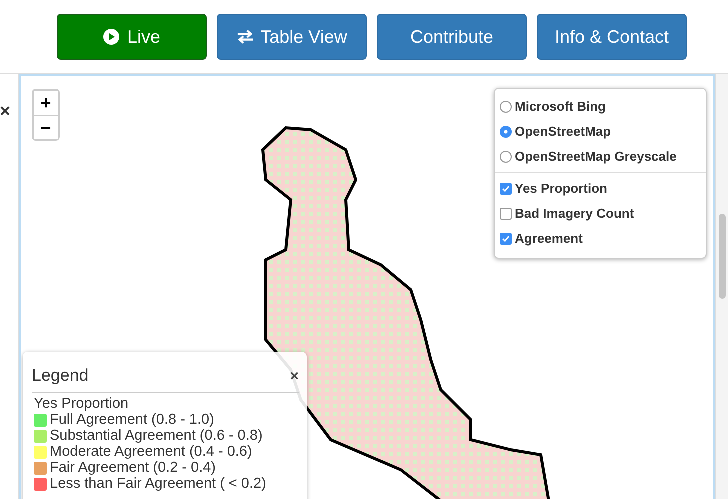 The width and height of the screenshot is (728, 499). Describe the element at coordinates (111, 37) in the screenshot. I see `play-icon` at that location.